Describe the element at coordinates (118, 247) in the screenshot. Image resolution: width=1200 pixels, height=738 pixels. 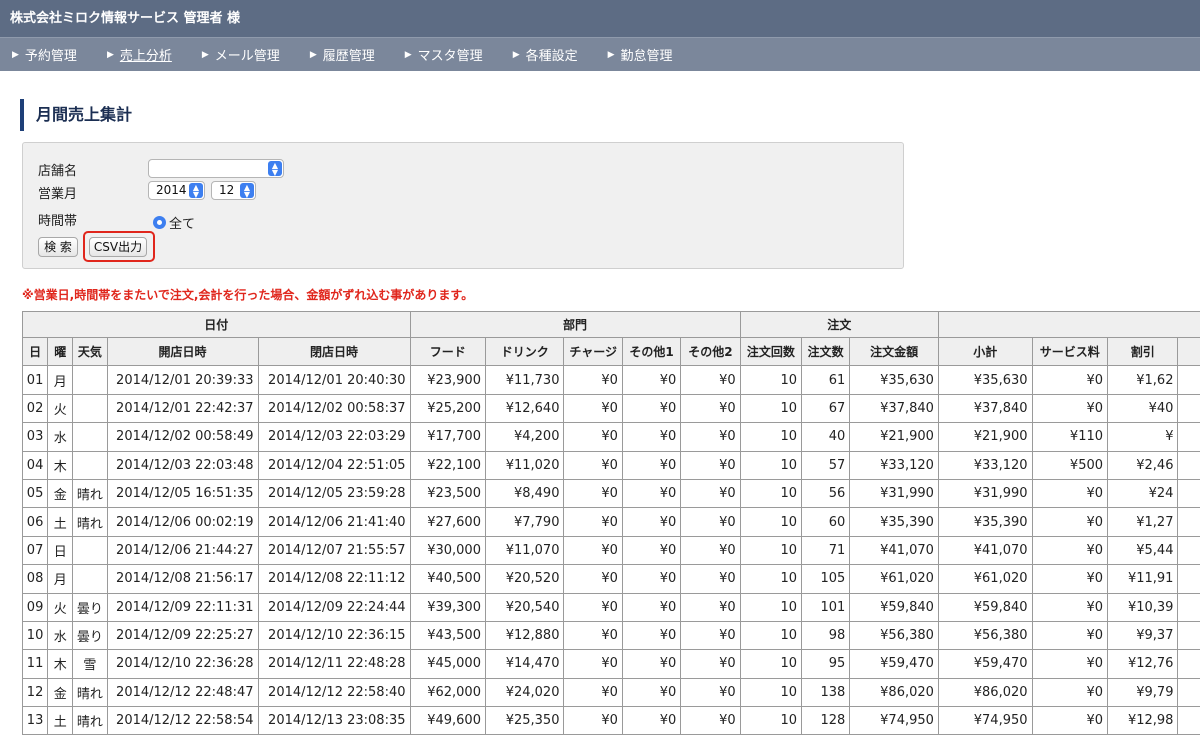
I see `csv-export-button: CSV出力` at that location.